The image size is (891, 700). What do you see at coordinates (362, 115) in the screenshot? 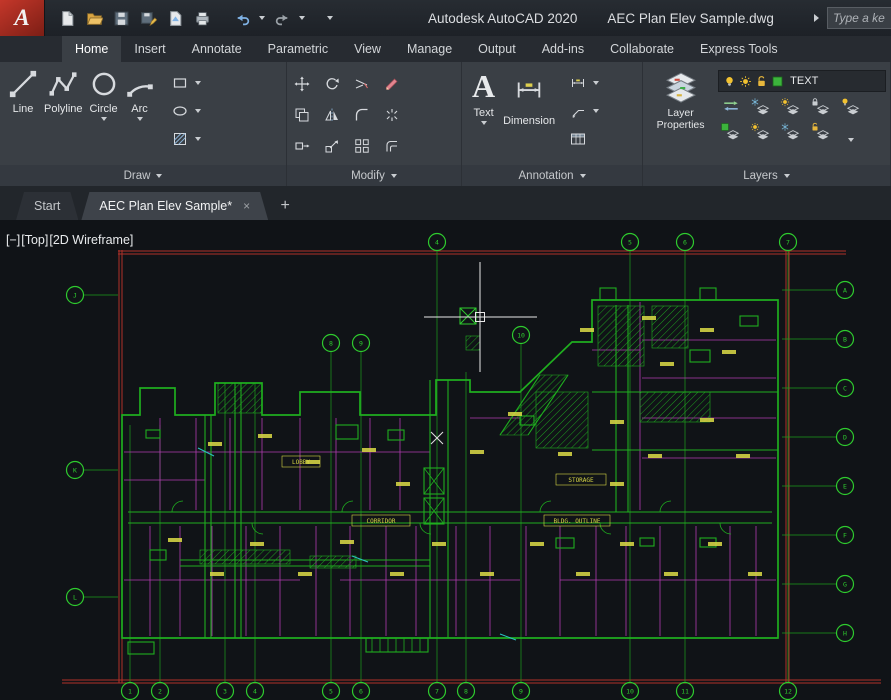
I see `fillet-button` at bounding box center [362, 115].